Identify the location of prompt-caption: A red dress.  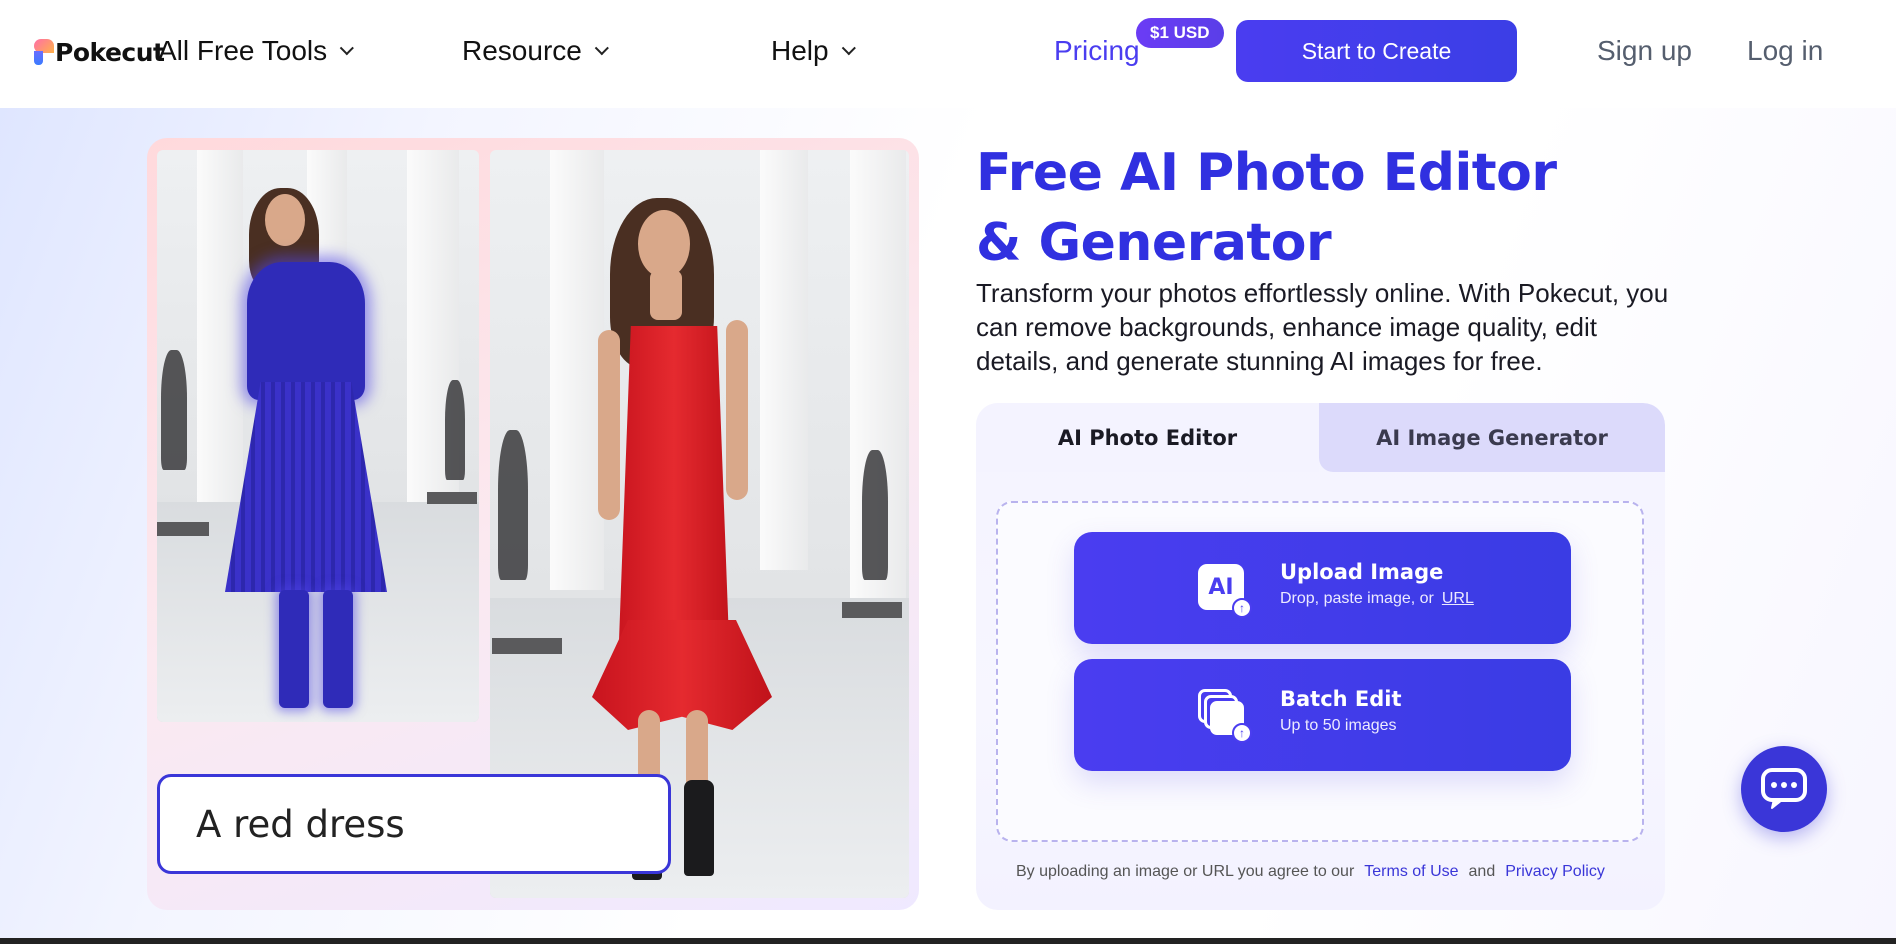
(414, 824).